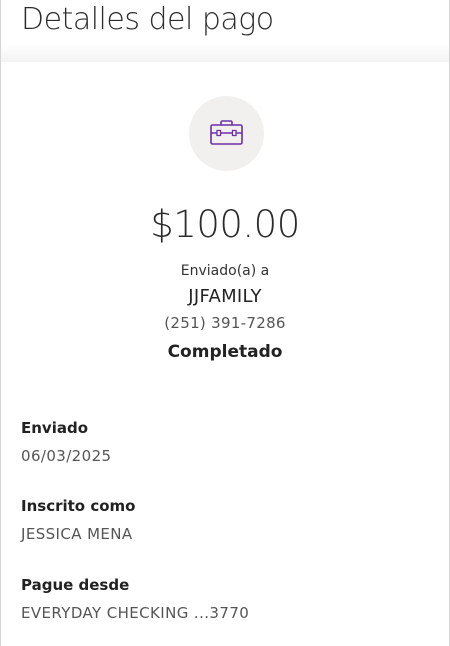 The width and height of the screenshot is (450, 646). Describe the element at coordinates (75, 585) in the screenshot. I see `pay-from-label: Pague desde` at that location.